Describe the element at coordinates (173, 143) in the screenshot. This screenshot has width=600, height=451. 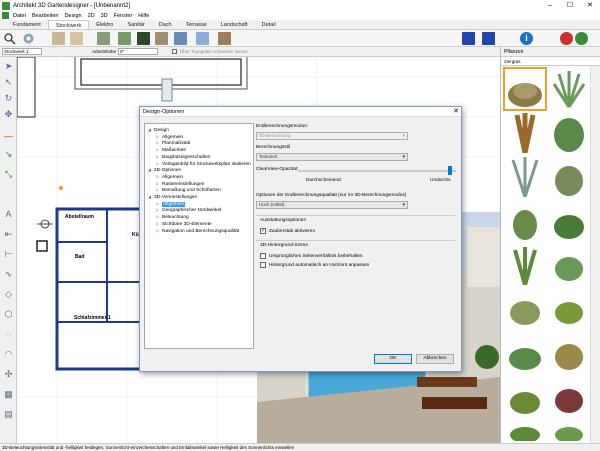
I see `tree-item: ▷ Planmaßstab` at that location.